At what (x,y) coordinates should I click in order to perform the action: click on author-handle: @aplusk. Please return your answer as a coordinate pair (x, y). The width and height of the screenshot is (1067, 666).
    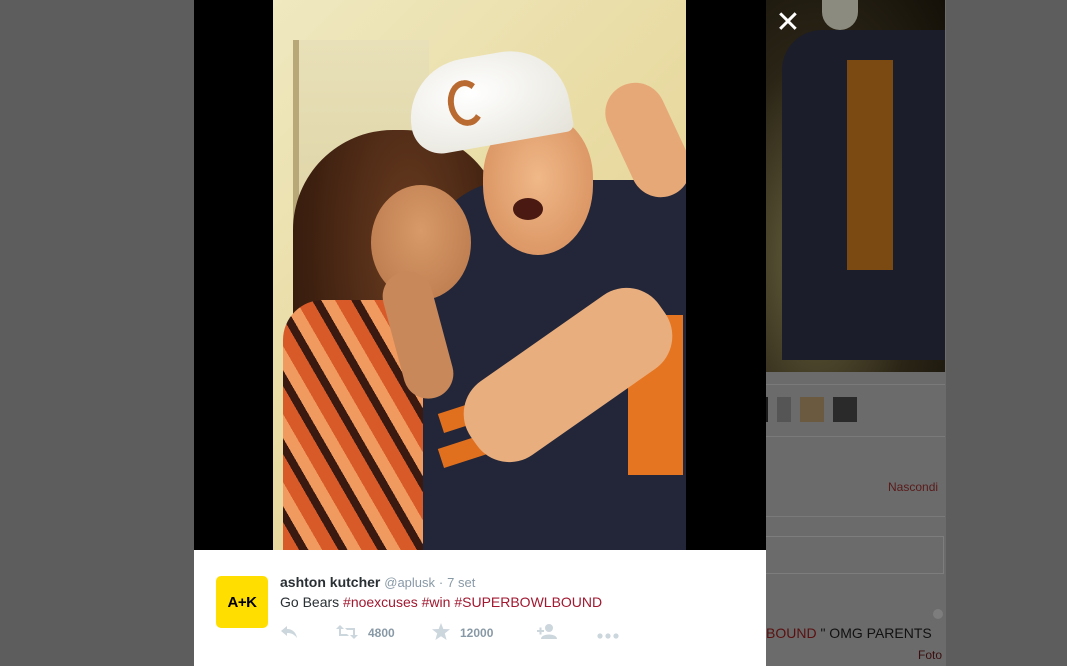
    Looking at the image, I should click on (409, 582).